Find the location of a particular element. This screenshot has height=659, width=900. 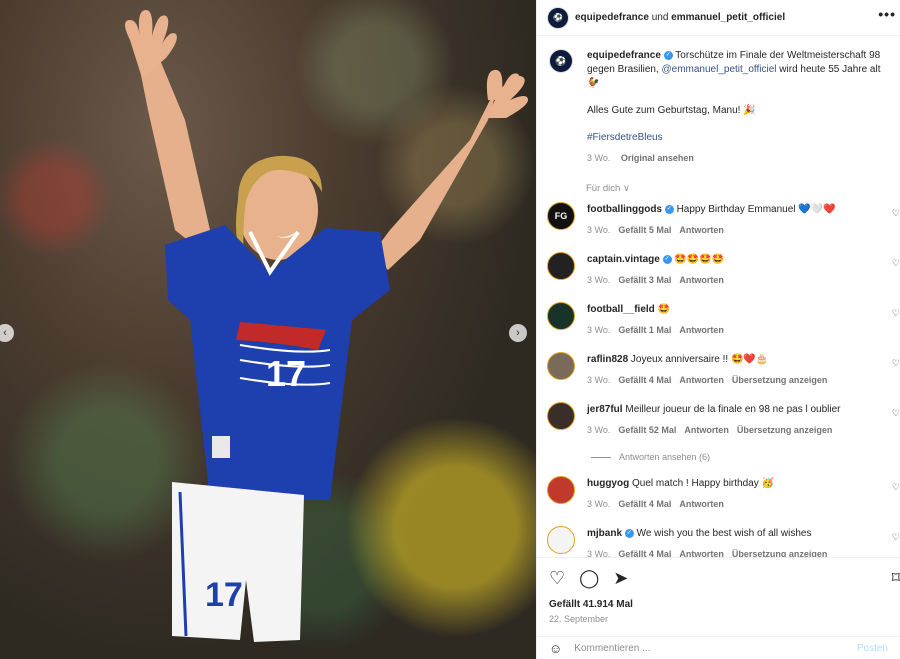

avatar-initials: FG is located at coordinates (561, 216).